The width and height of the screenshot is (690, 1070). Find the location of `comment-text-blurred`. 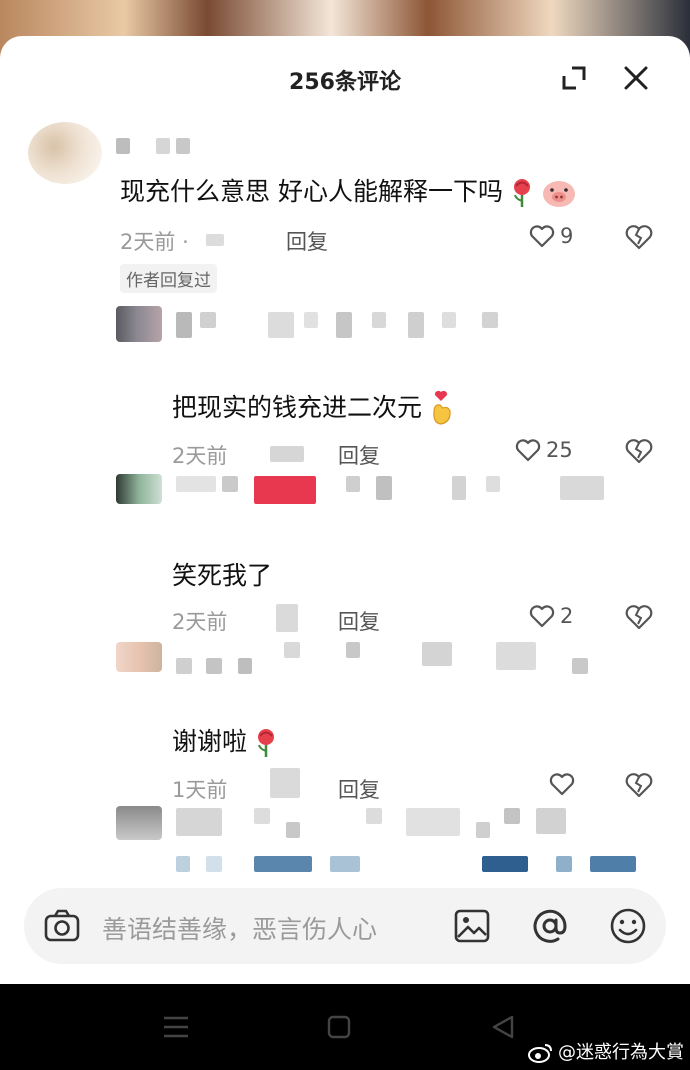

comment-text-blurred is located at coordinates (406, 864).